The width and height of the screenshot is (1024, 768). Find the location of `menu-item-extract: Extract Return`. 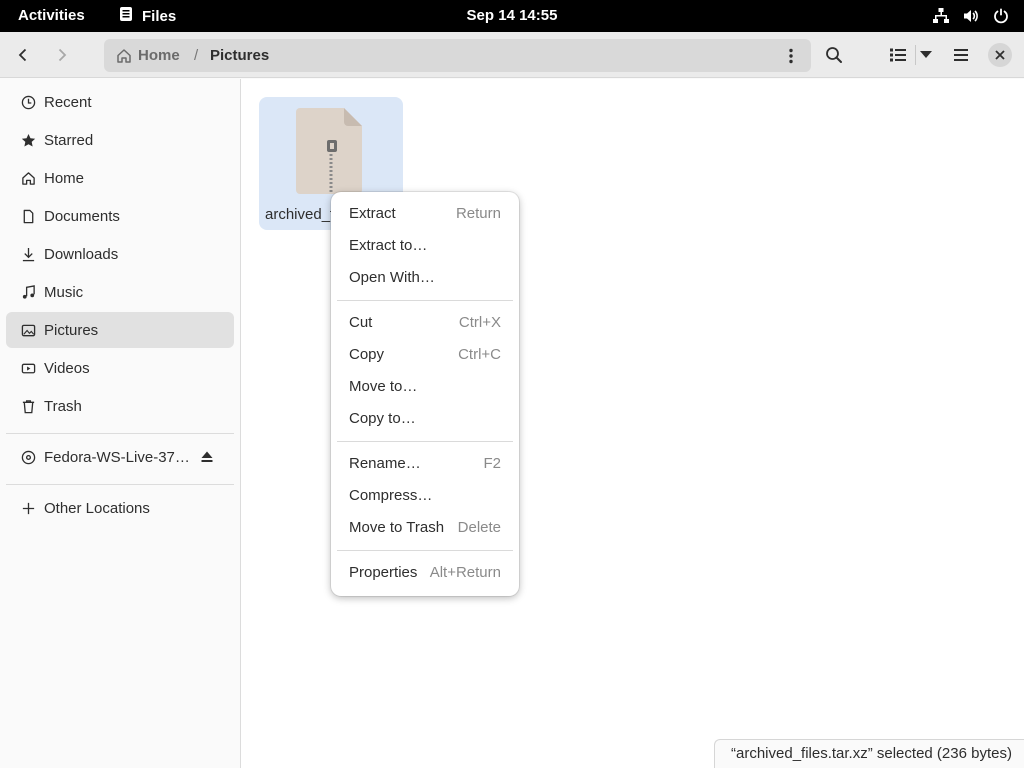

menu-item-extract: Extract Return is located at coordinates (425, 213).